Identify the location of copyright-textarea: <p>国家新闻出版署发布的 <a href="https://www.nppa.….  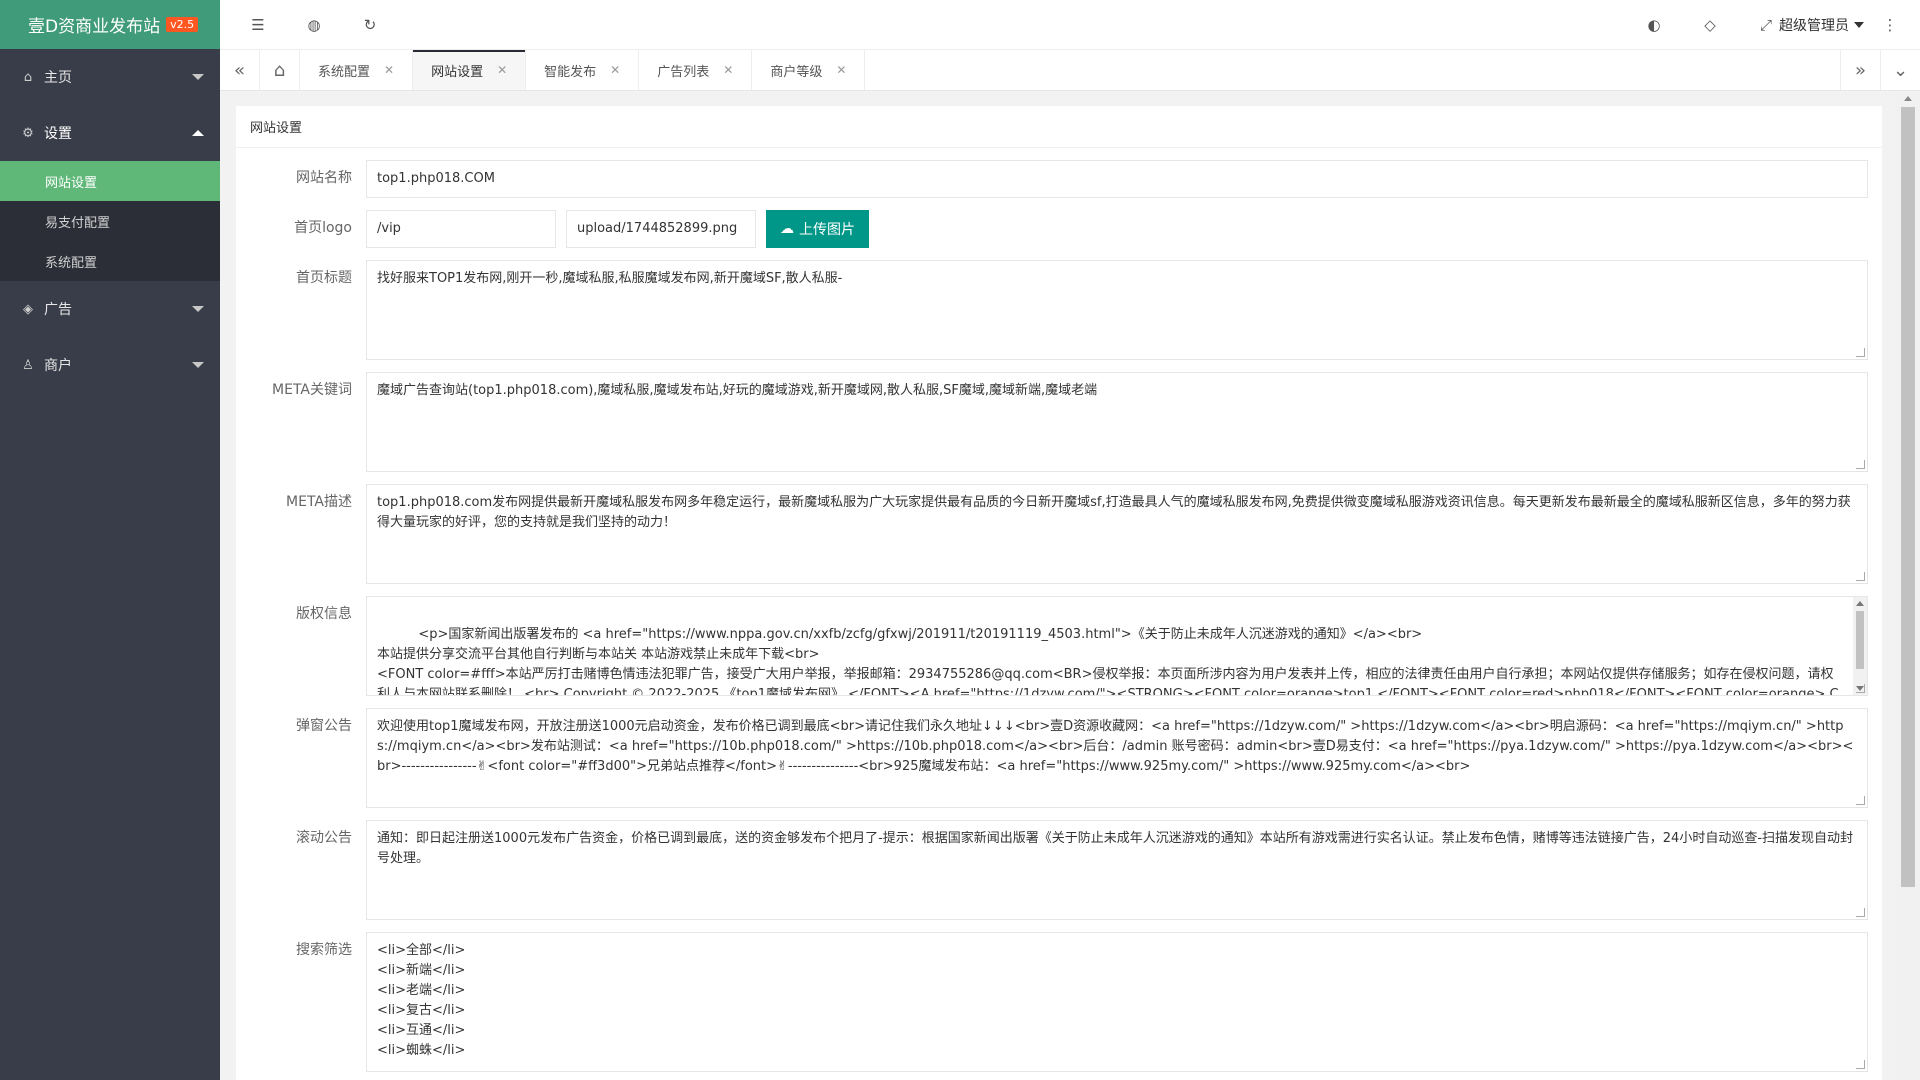
(1117, 646).